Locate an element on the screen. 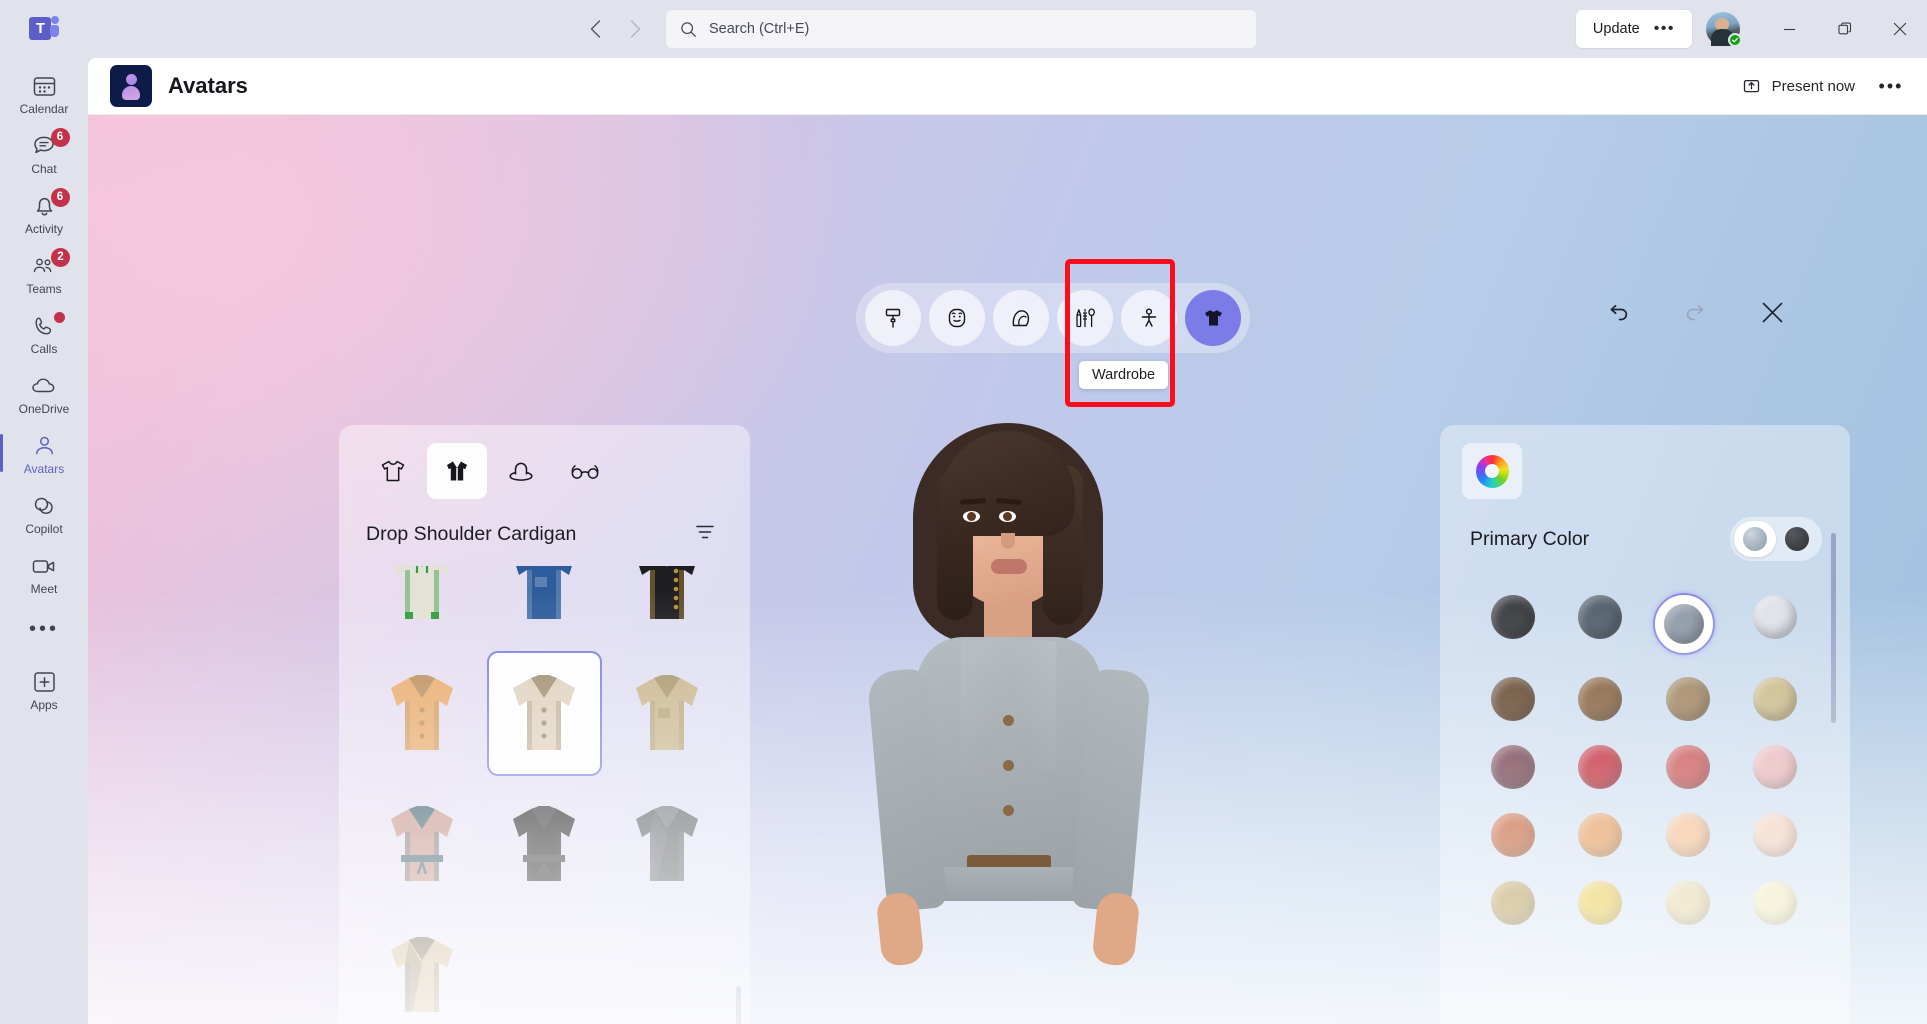 The width and height of the screenshot is (1927, 1024). chat-badge: 6 is located at coordinates (60, 137).